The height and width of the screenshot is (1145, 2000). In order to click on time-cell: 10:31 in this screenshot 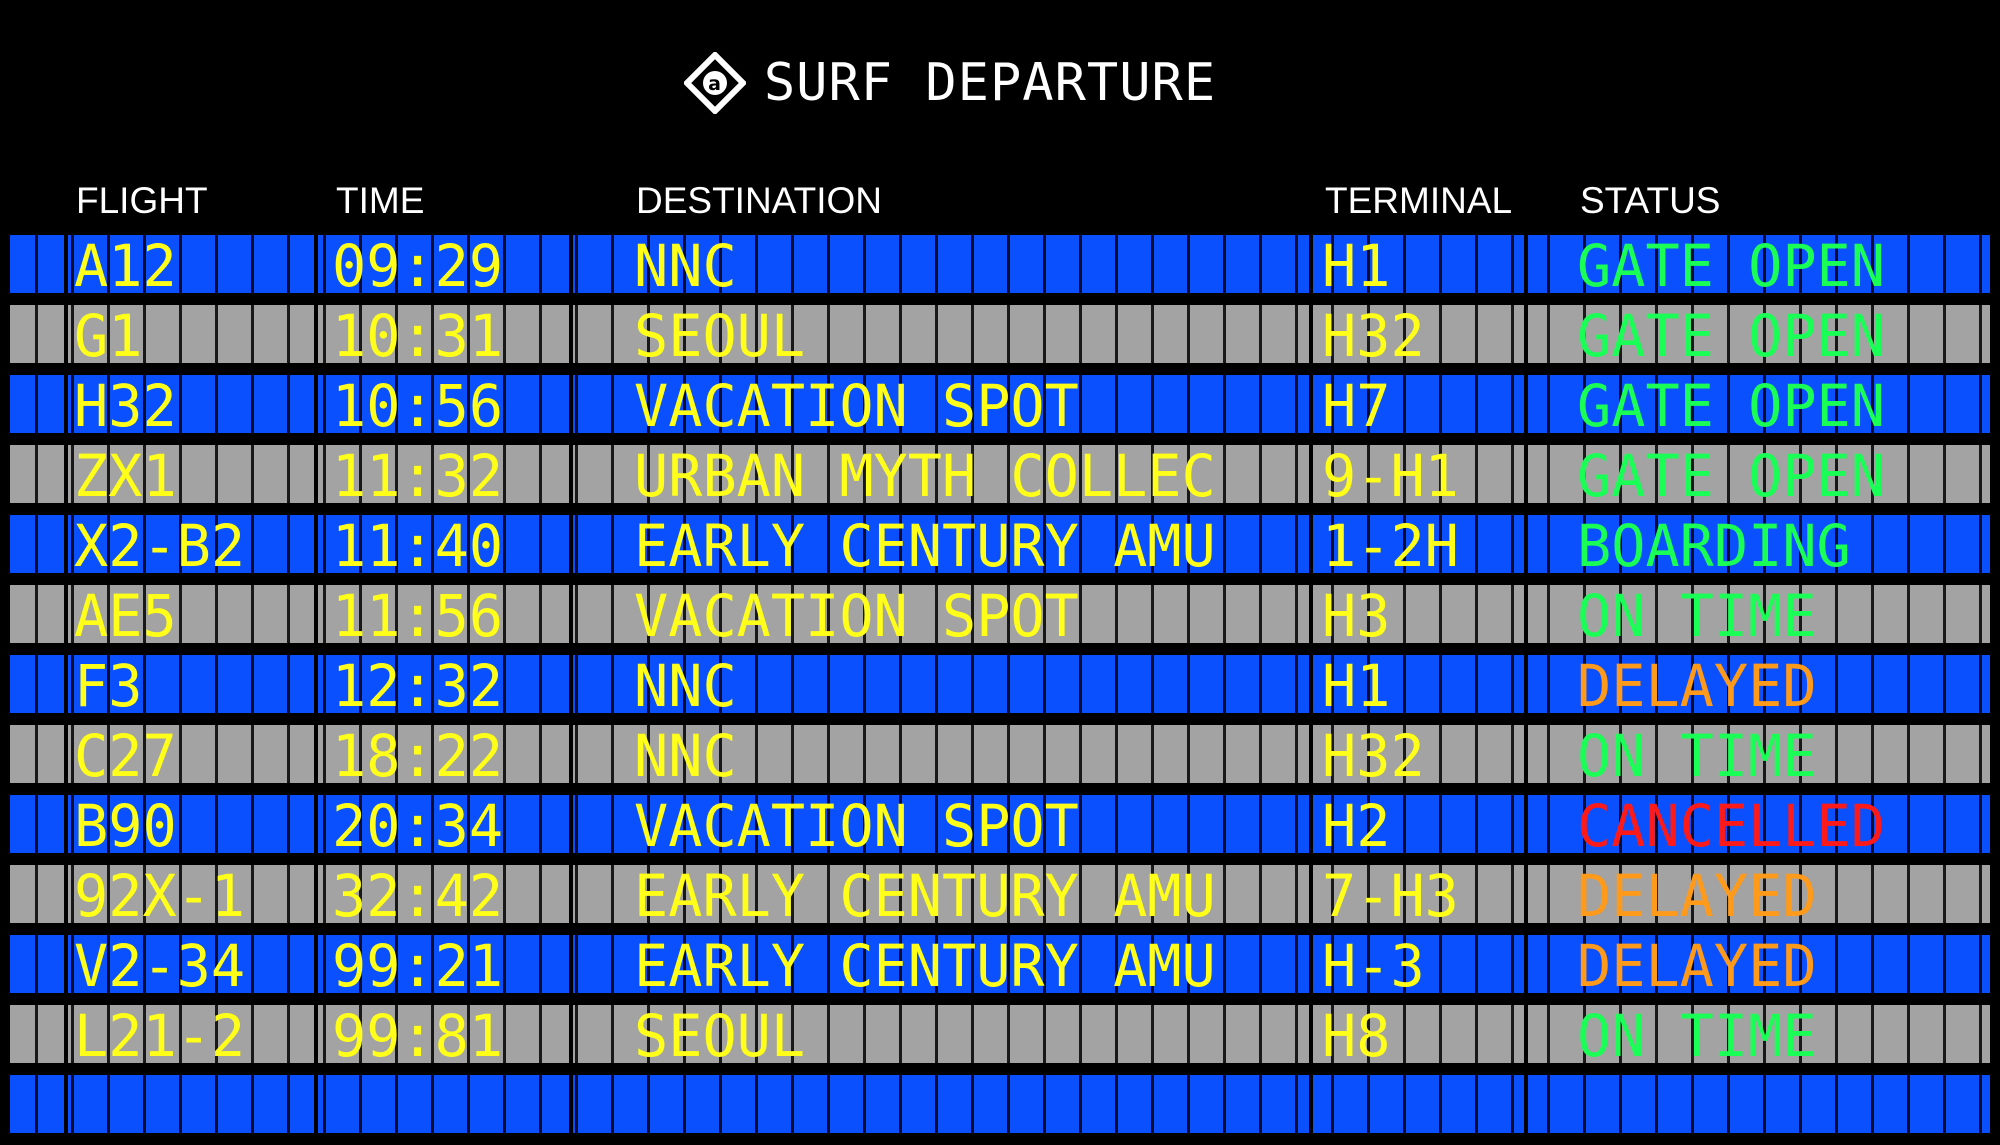, I will do `click(418, 336)`.